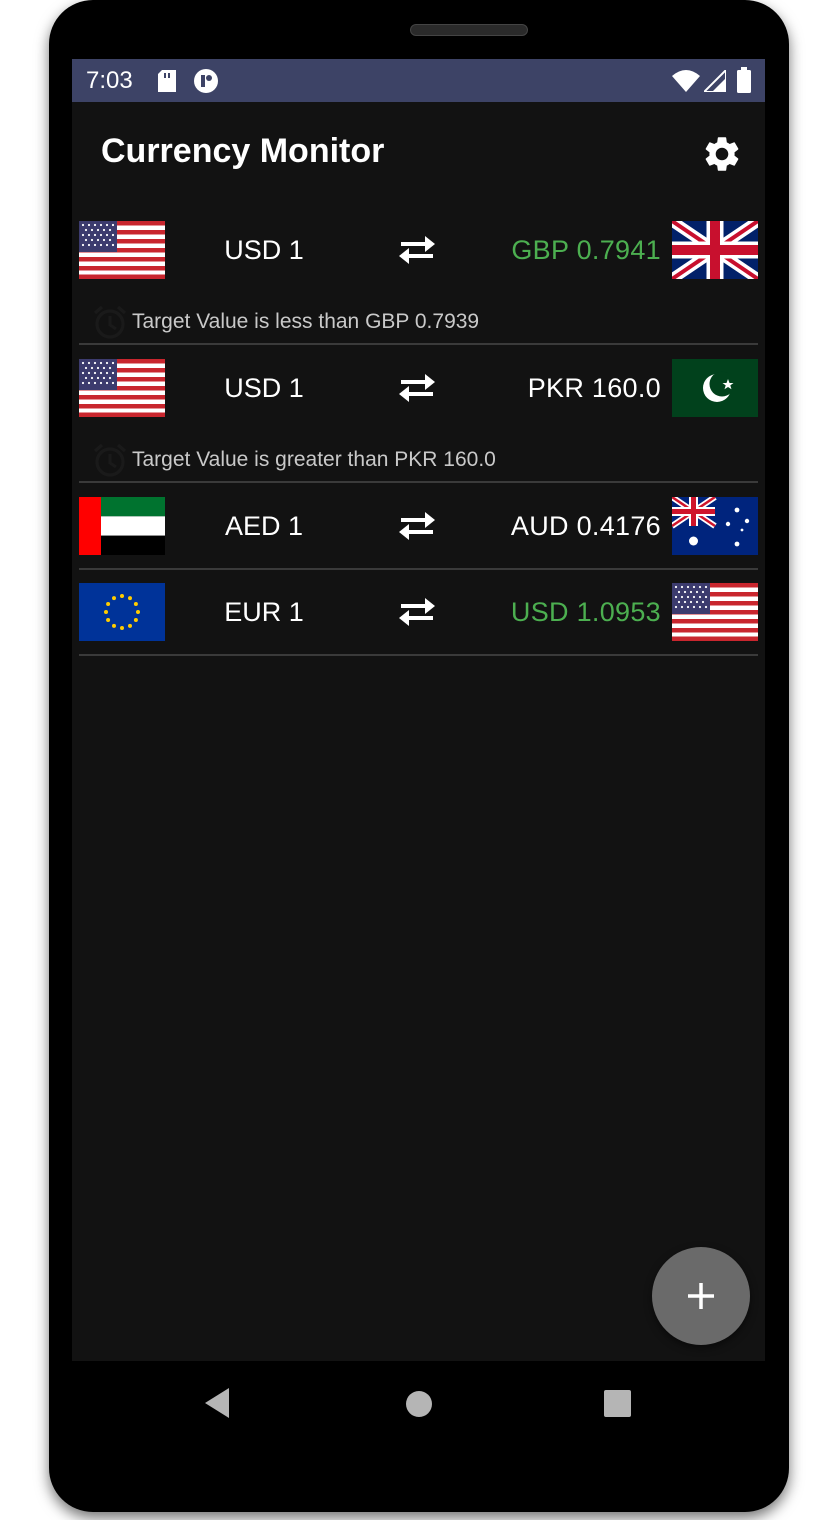  I want to click on gb-flag-icon, so click(715, 250).